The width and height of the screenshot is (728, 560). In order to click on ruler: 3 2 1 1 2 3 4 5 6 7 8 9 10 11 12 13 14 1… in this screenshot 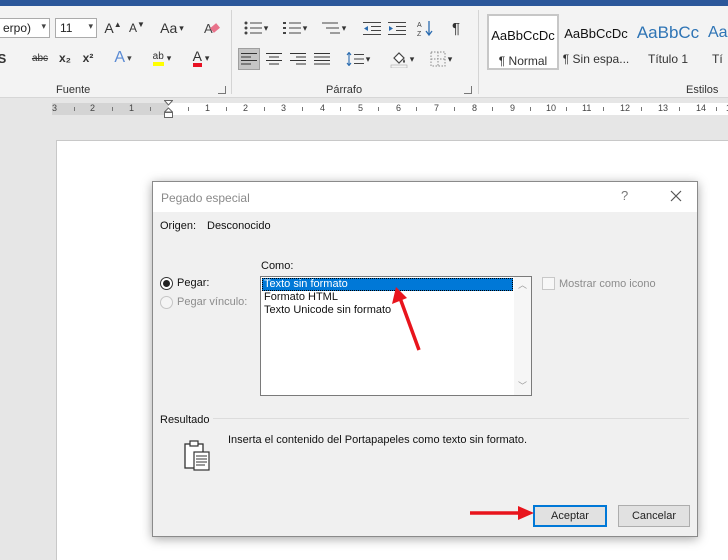, I will do `click(364, 109)`.